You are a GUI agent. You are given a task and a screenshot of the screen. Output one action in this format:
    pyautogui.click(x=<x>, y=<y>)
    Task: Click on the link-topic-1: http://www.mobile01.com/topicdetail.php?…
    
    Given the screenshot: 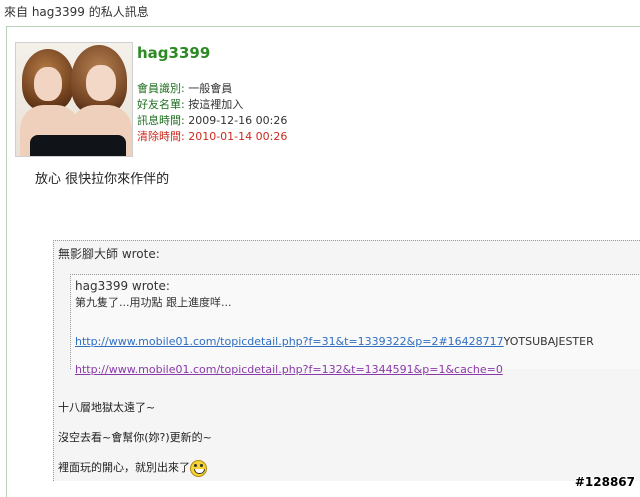 What is the action you would take?
    pyautogui.click(x=334, y=341)
    